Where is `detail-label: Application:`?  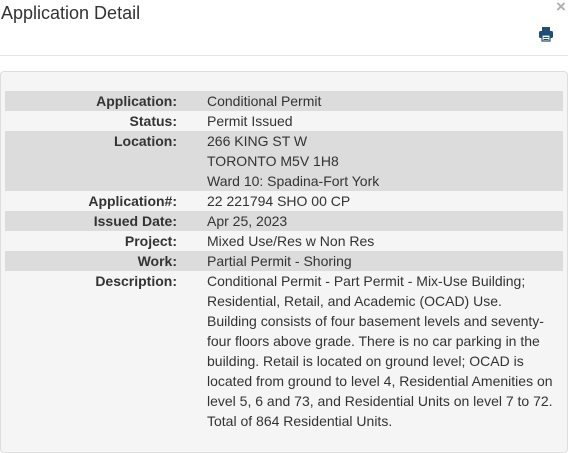
detail-label: Application: is located at coordinates (136, 101).